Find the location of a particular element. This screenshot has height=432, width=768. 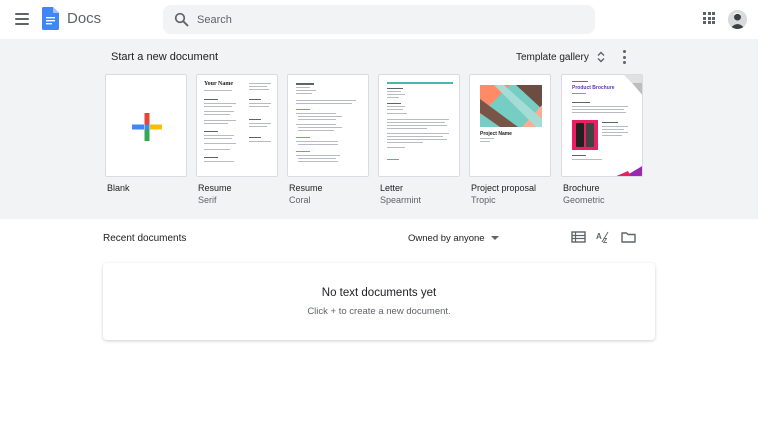

thumbnail-heading: Product Brochure is located at coordinates (593, 88).